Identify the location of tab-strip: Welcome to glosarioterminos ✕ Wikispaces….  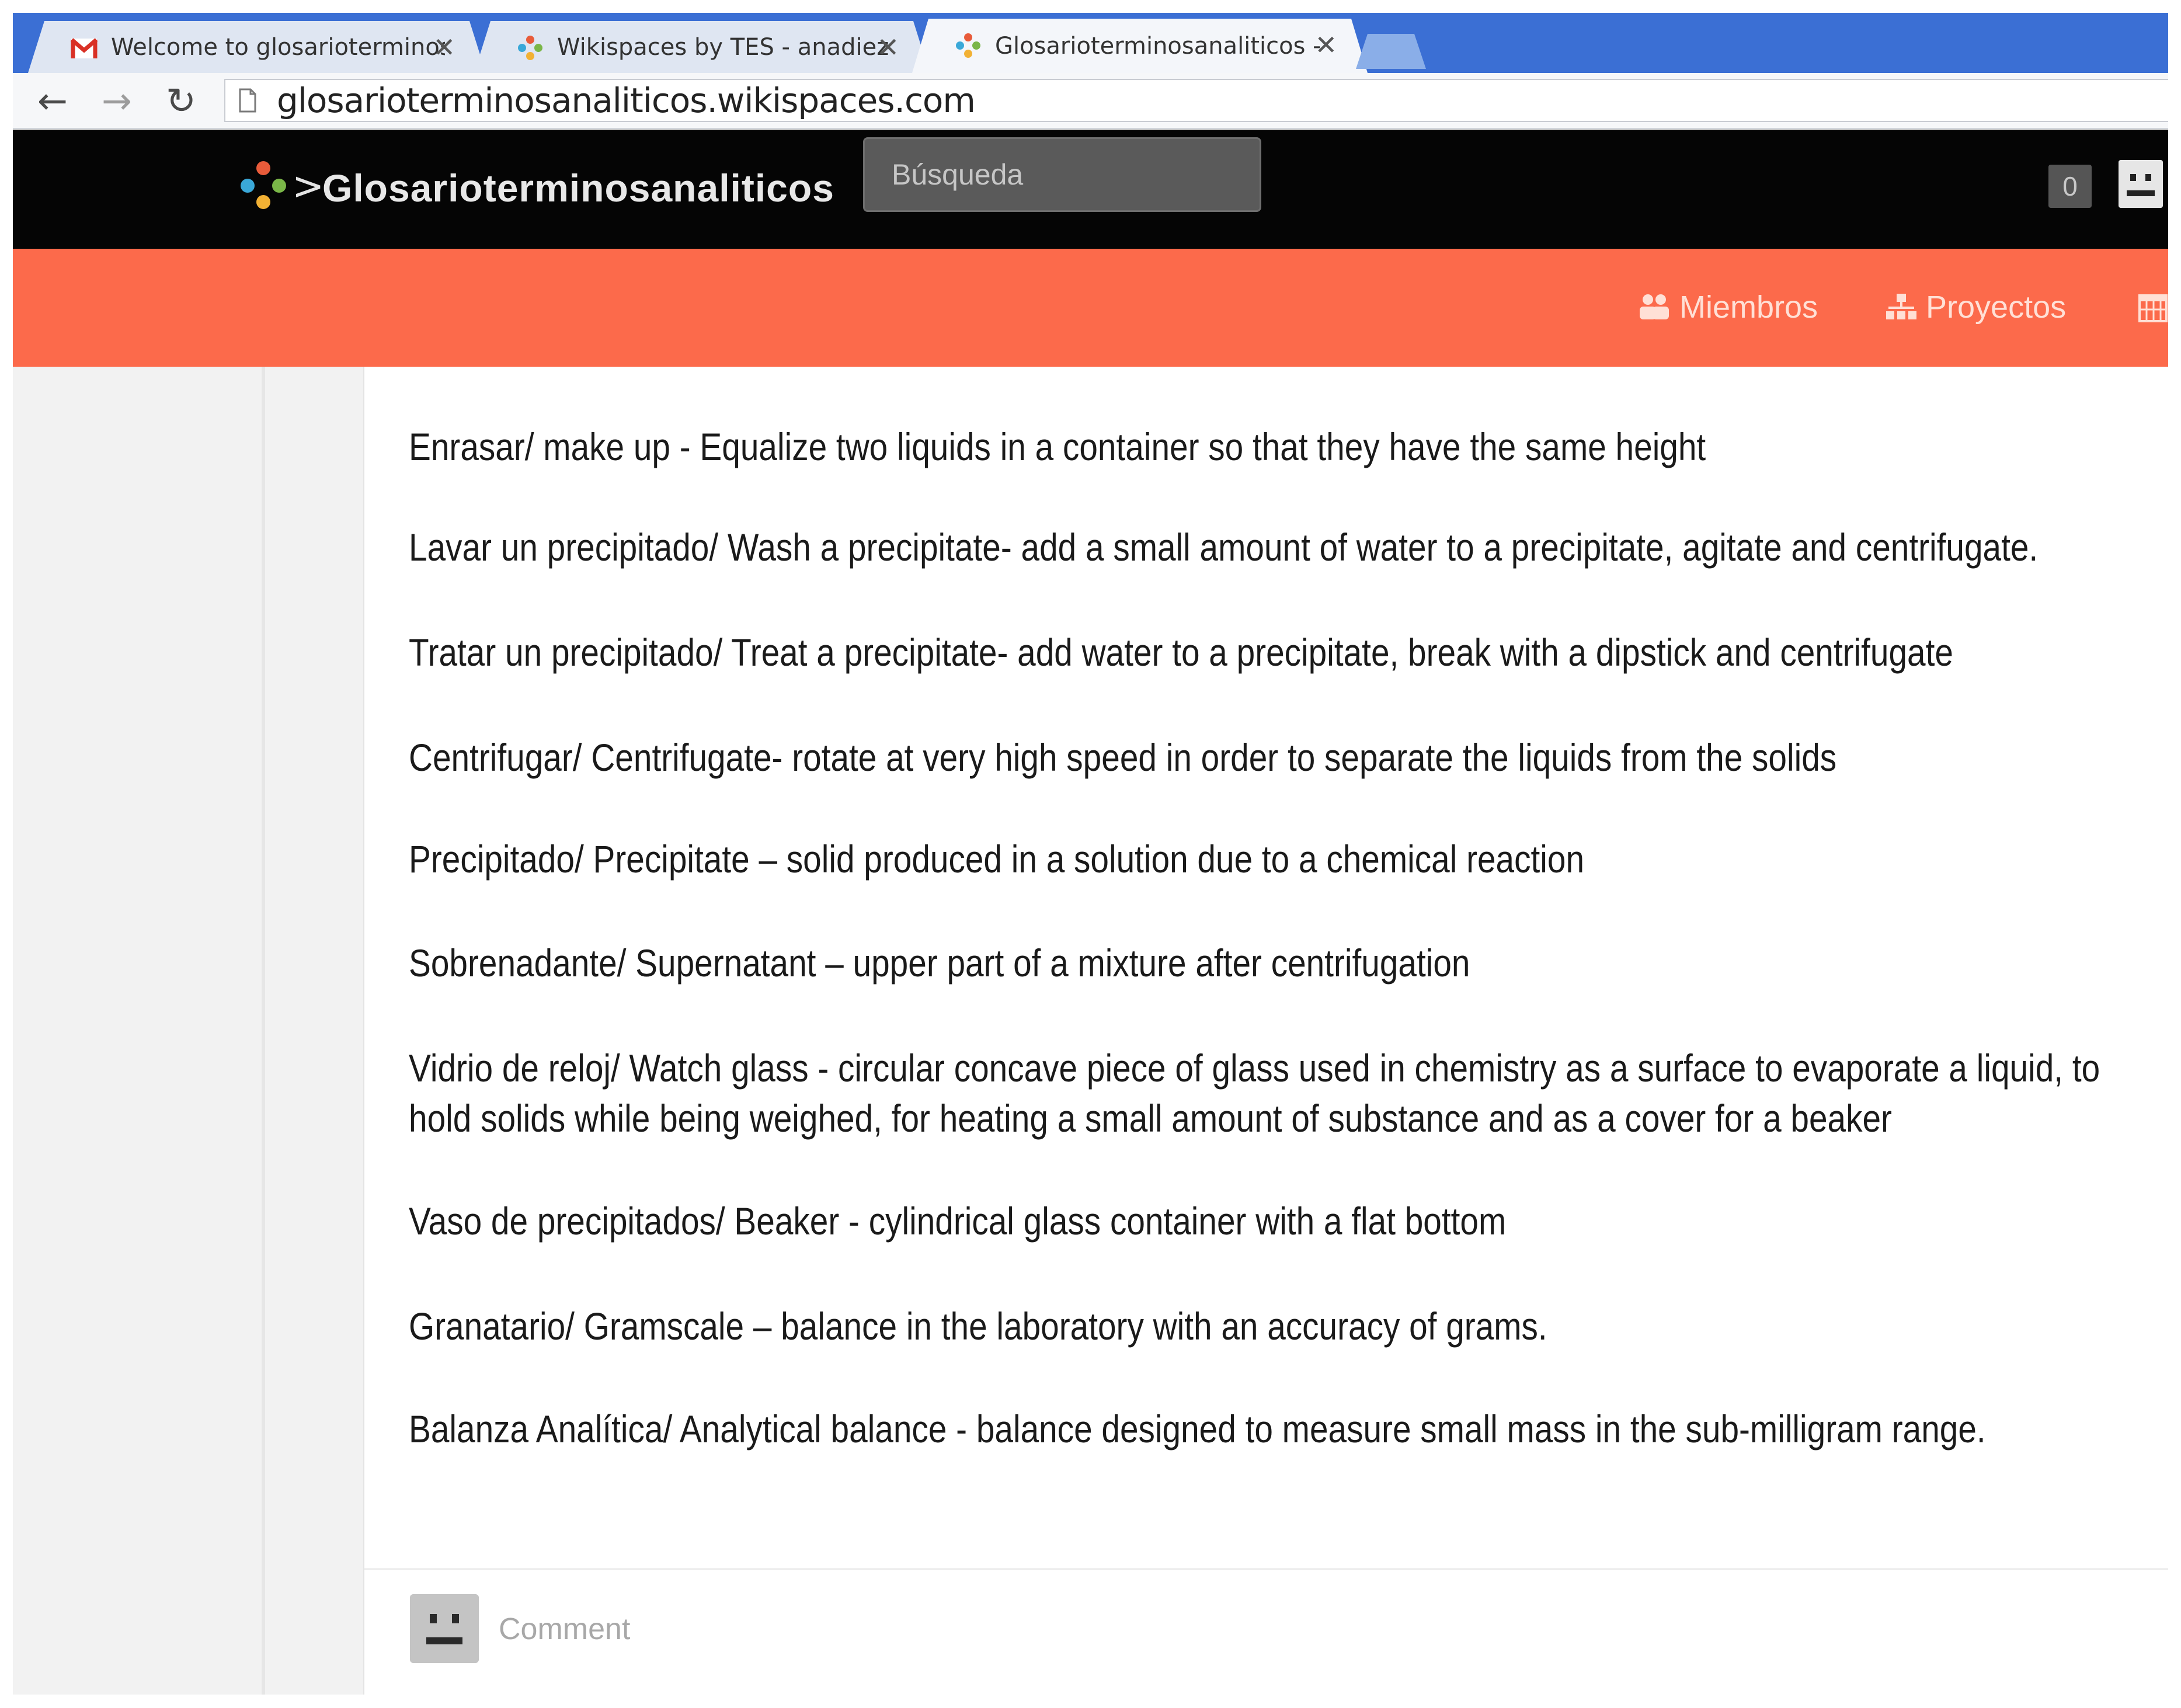
(1090, 43).